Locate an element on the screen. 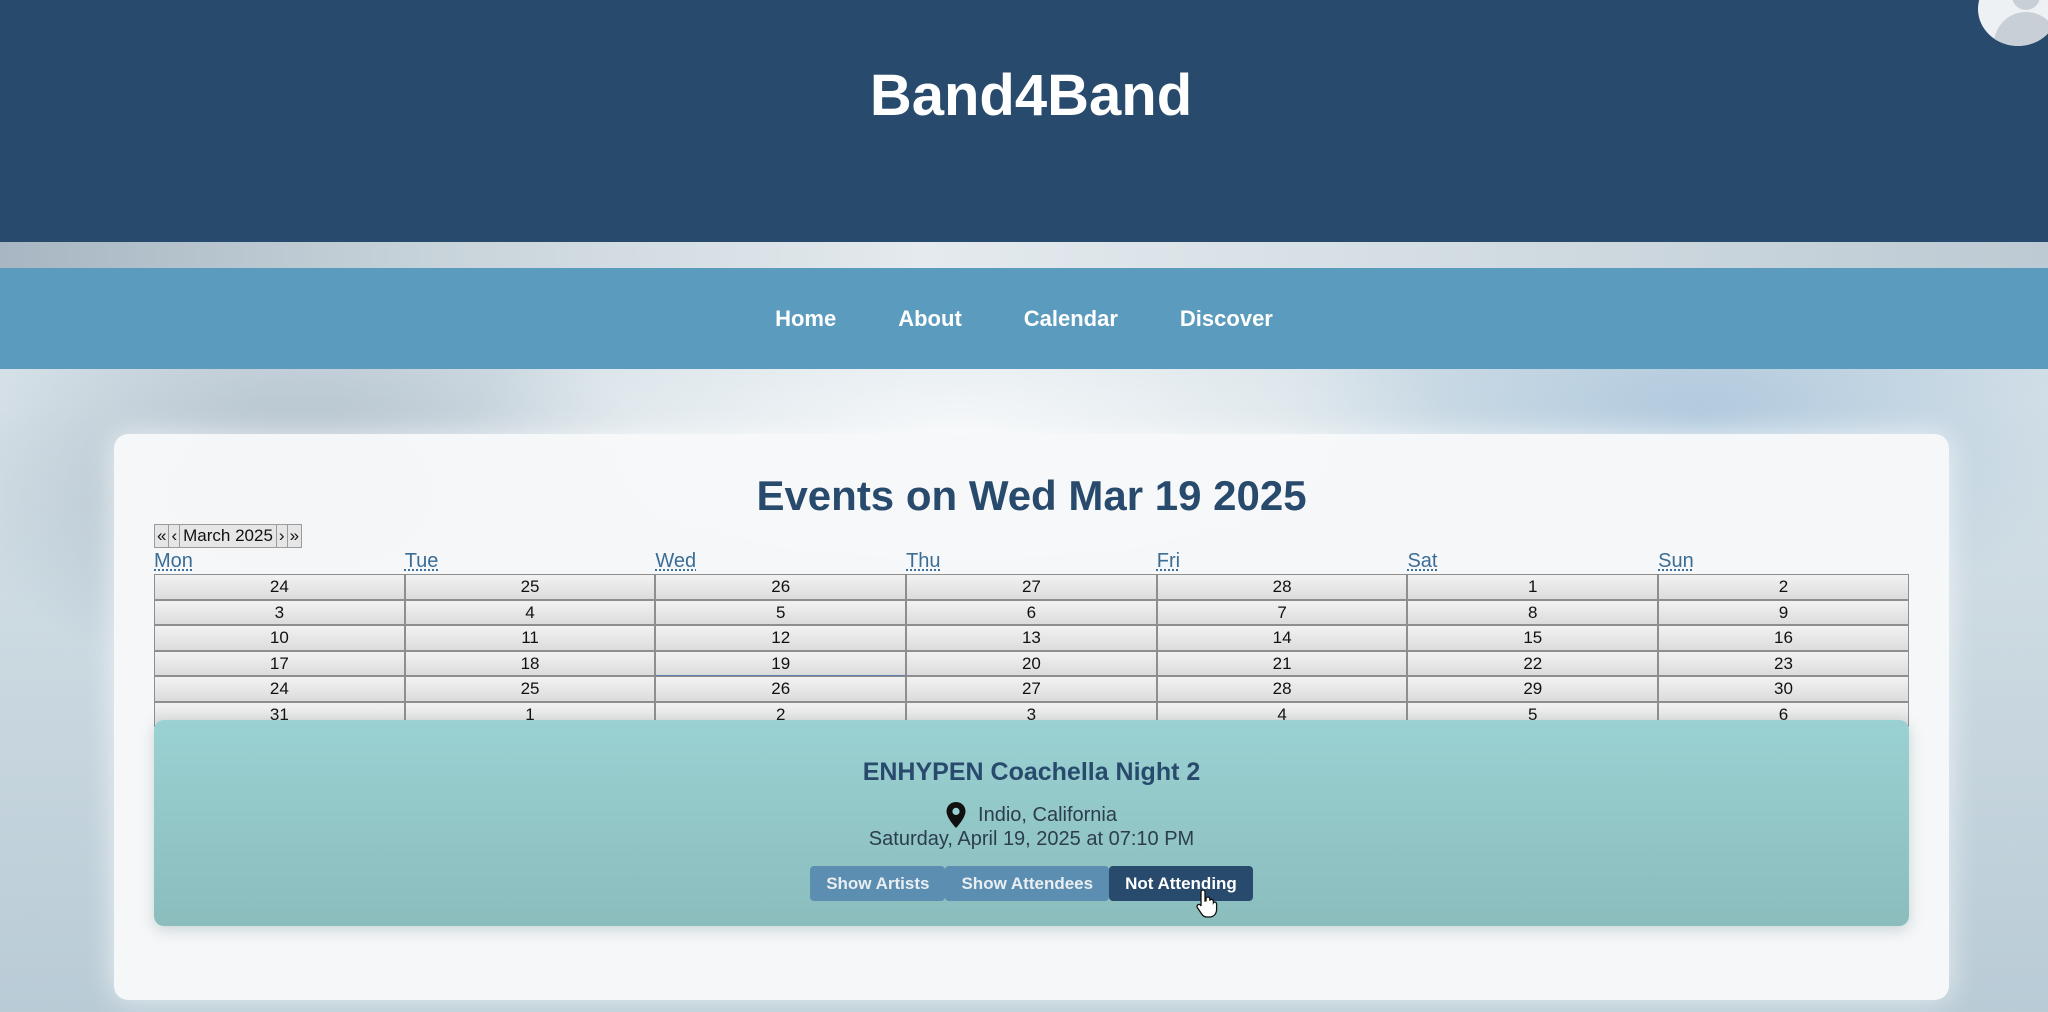 This screenshot has height=1012, width=2048. nav-discover: Discover is located at coordinates (1226, 319).